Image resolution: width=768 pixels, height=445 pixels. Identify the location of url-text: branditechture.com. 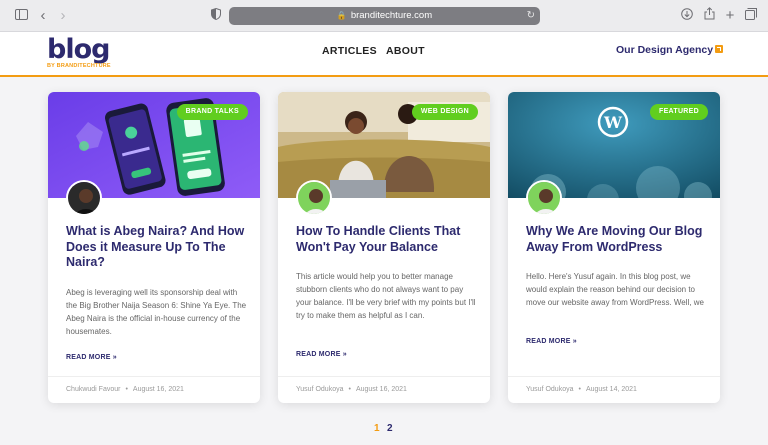
(391, 15).